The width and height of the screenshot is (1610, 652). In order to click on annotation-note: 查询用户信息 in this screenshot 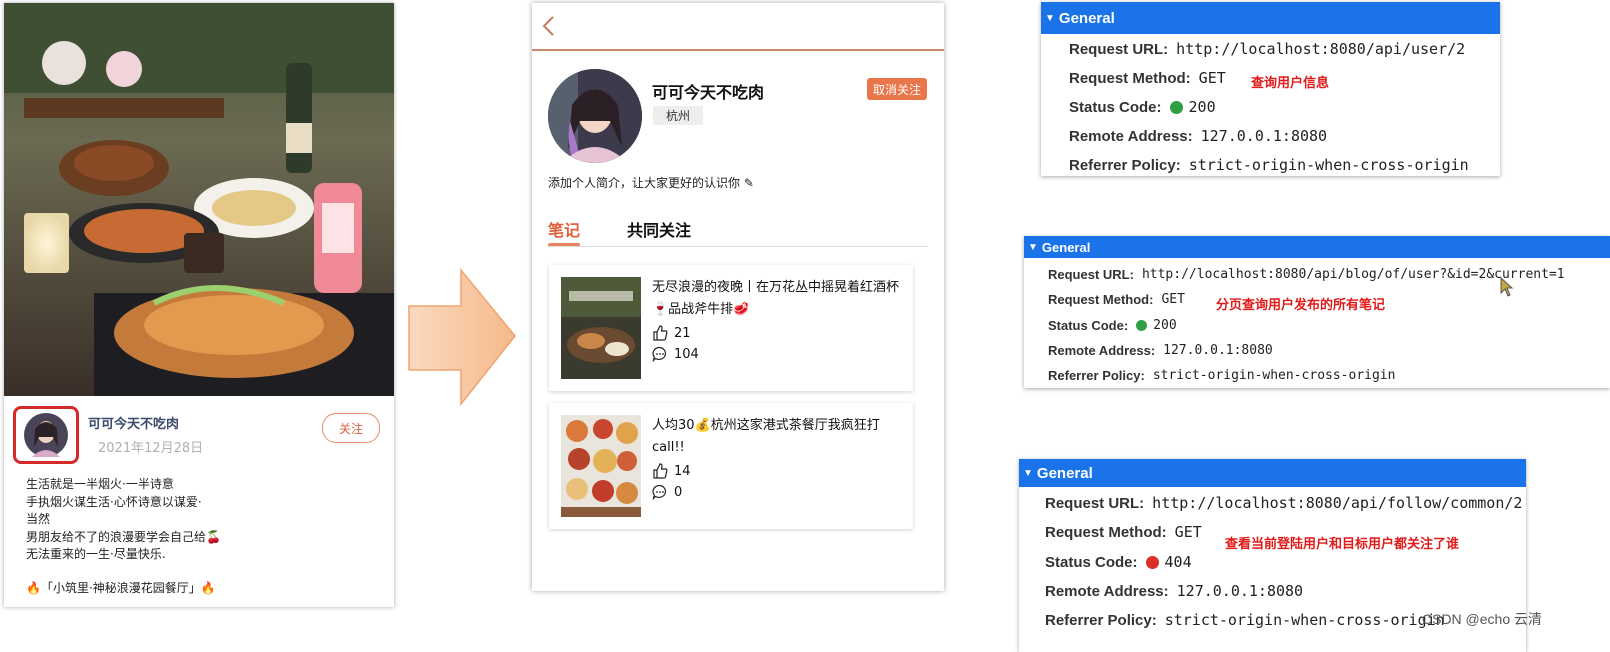, I will do `click(1290, 83)`.